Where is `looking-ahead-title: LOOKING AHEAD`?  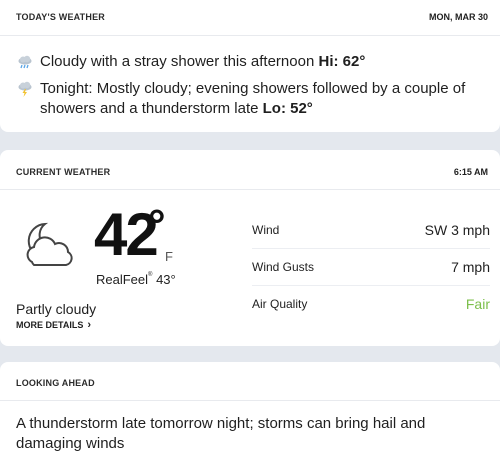 looking-ahead-title: LOOKING AHEAD is located at coordinates (55, 383).